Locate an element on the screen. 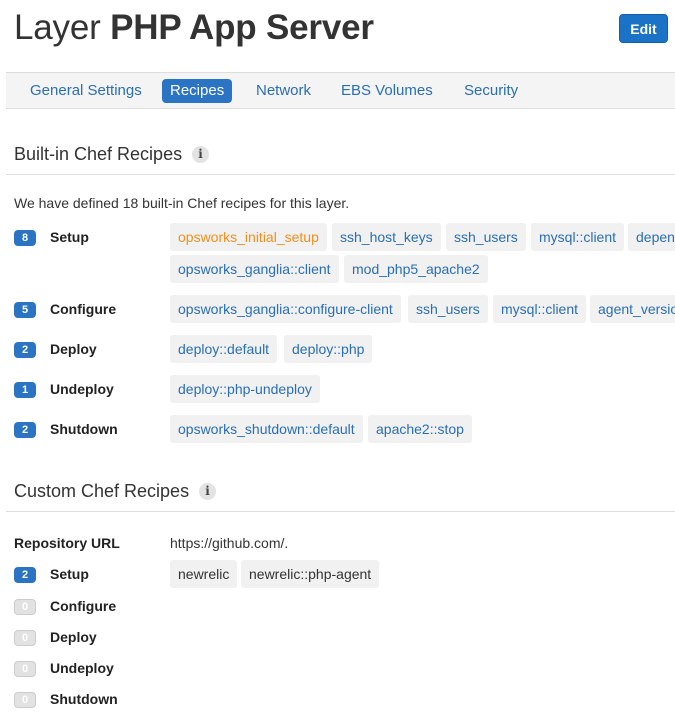  builtin-deploy-recipes: deploy::default deploy::php is located at coordinates (422, 349).